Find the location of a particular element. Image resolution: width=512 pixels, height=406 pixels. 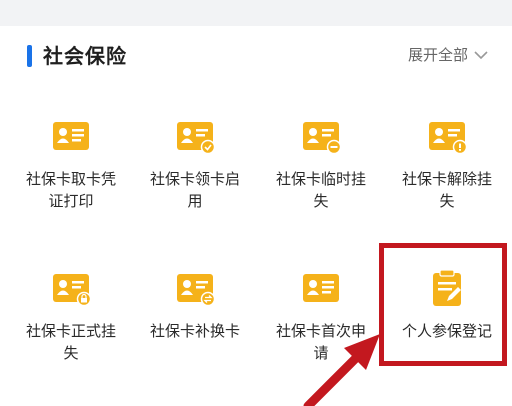

section-title: 社会保险 is located at coordinates (85, 56).